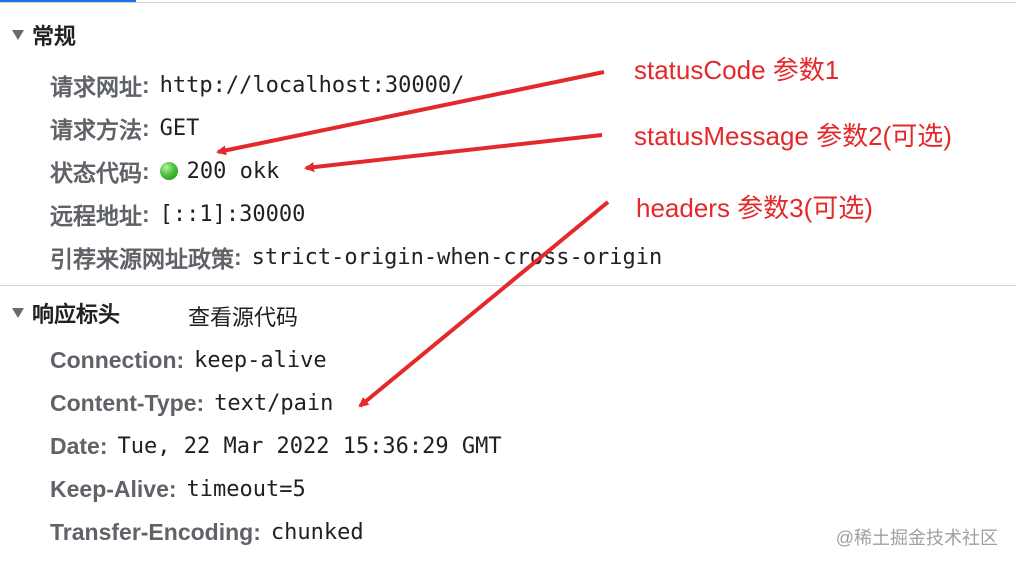  What do you see at coordinates (916, 538) in the screenshot?
I see `watermark: @稀土掘金技术社区` at bounding box center [916, 538].